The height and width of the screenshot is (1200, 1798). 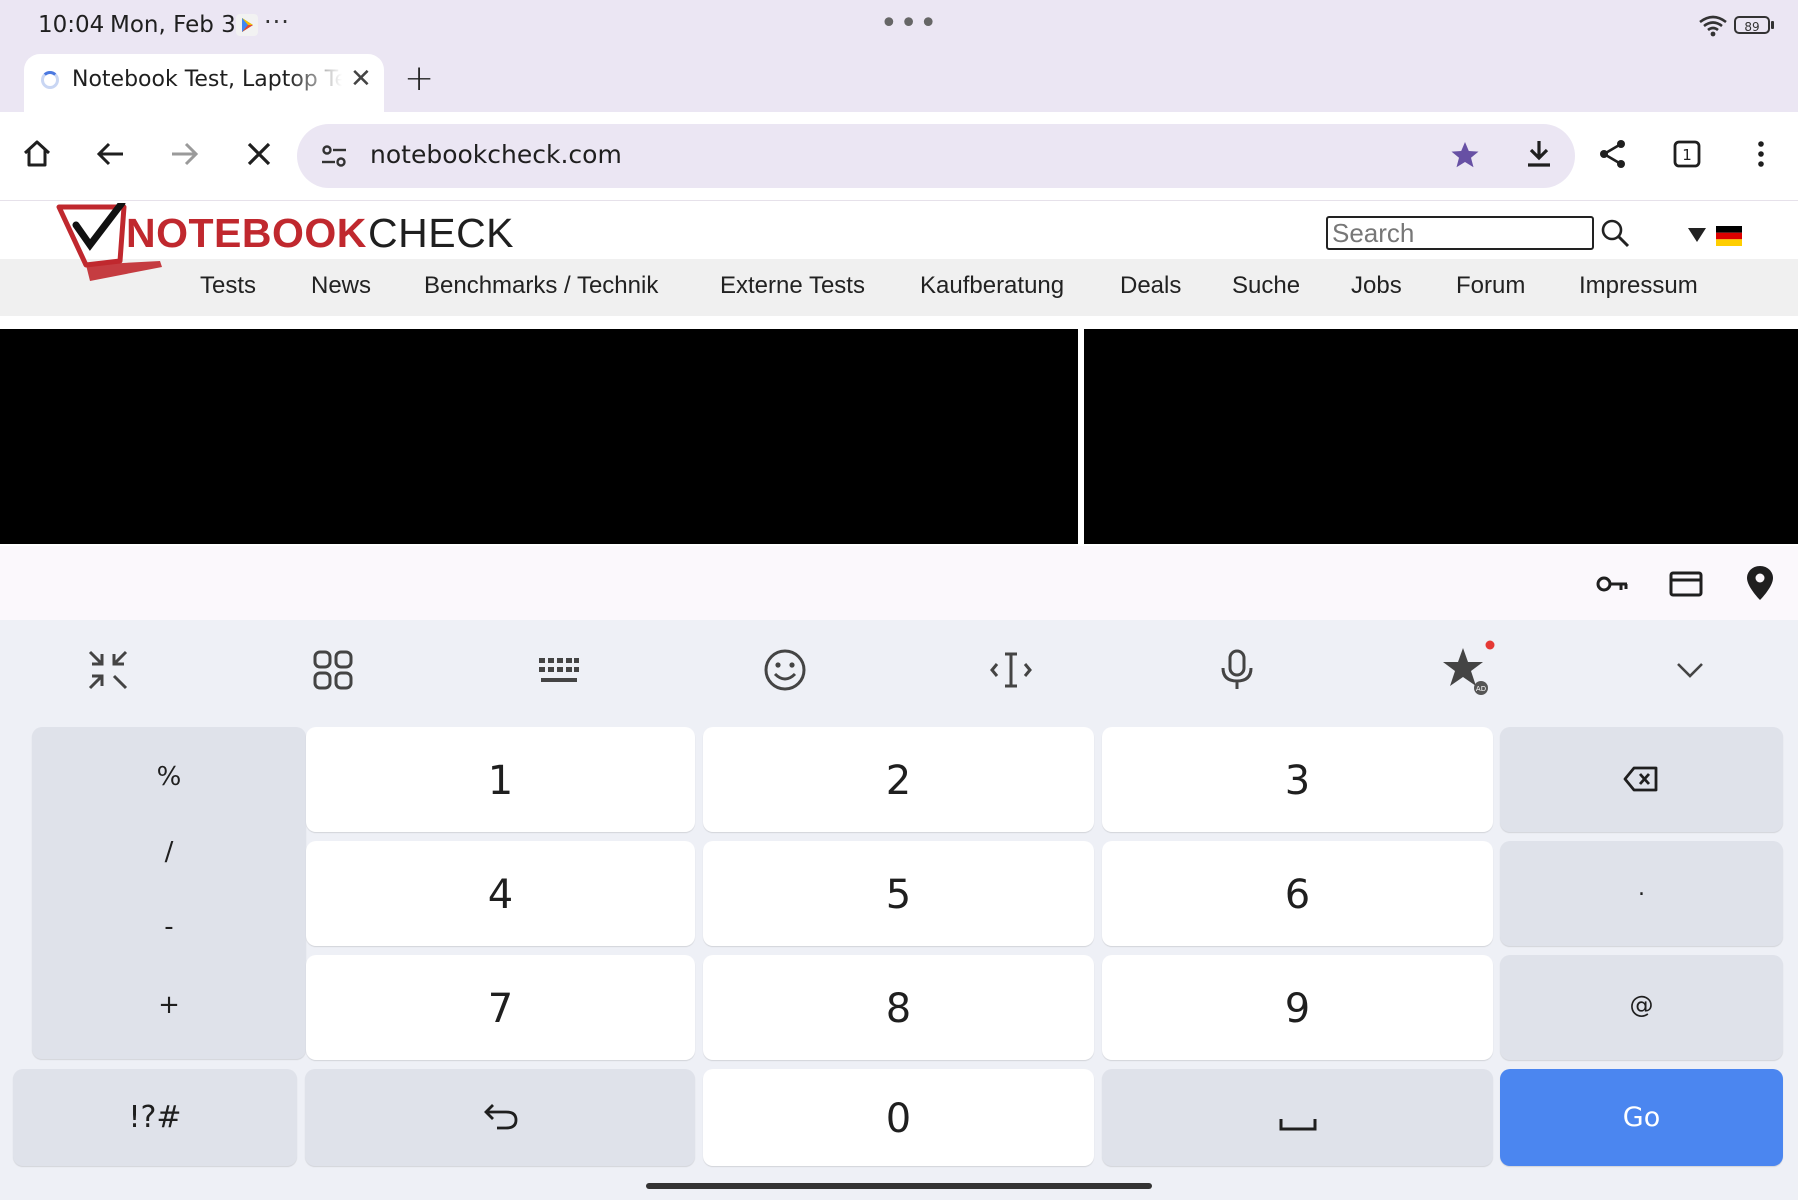 What do you see at coordinates (1697, 235) in the screenshot?
I see `language-dropdown-icon` at bounding box center [1697, 235].